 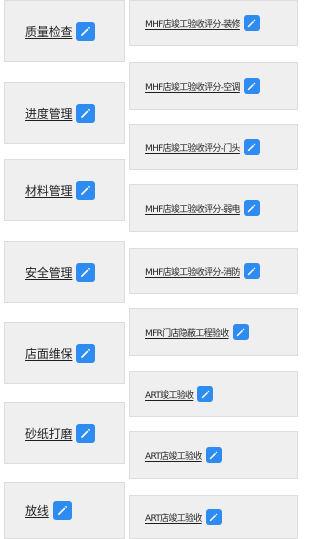 I want to click on left-item-label: 放线, so click(x=37, y=510).